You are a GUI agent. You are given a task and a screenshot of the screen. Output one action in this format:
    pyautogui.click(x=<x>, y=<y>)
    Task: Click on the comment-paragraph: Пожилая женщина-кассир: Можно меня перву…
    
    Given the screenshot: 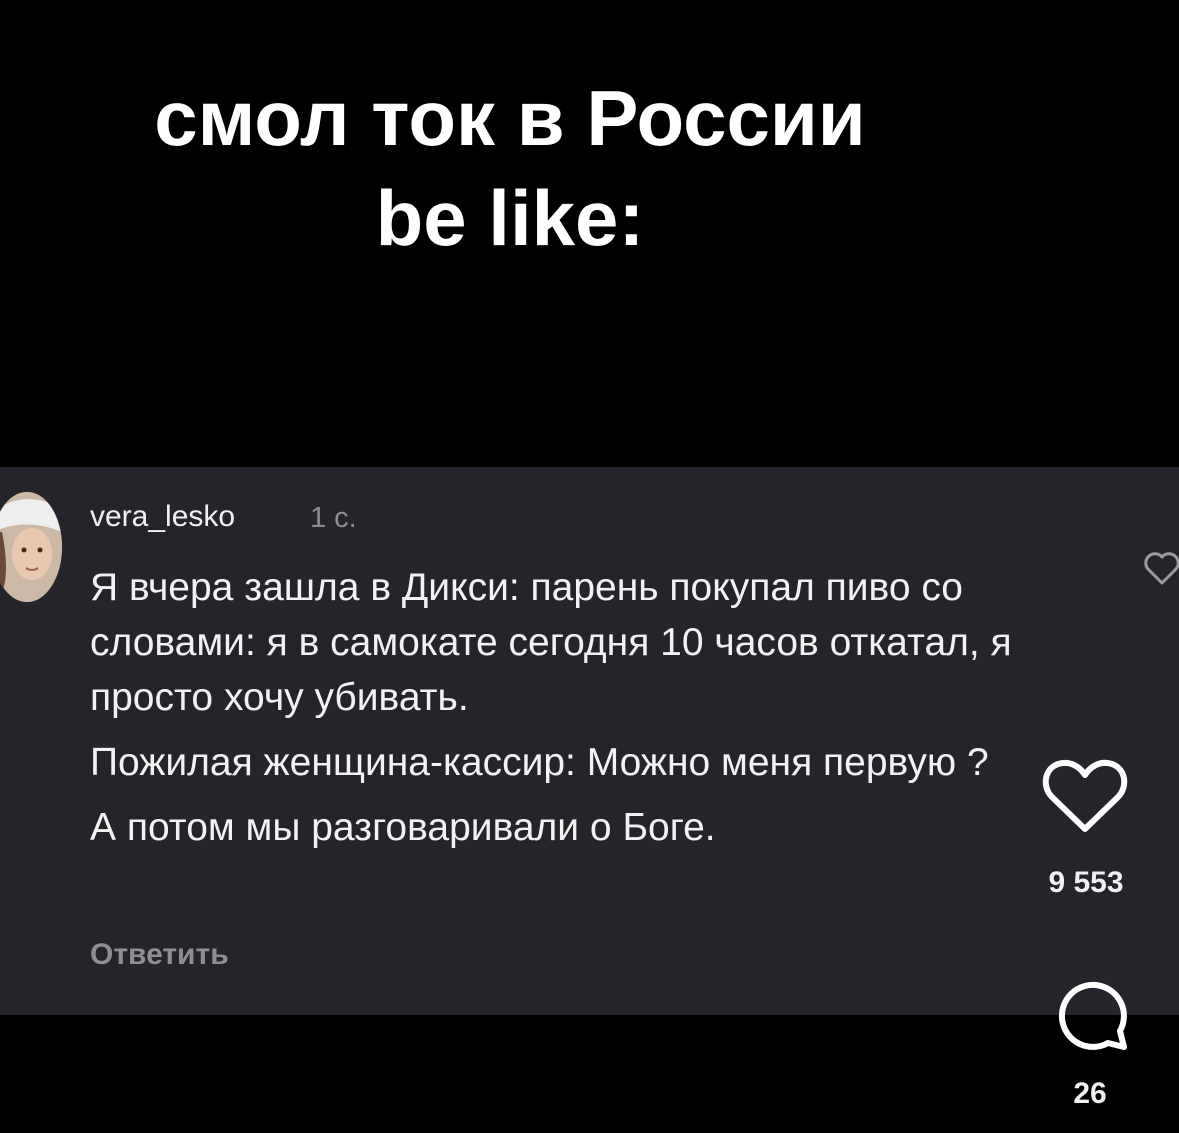 What is the action you would take?
    pyautogui.click(x=539, y=762)
    